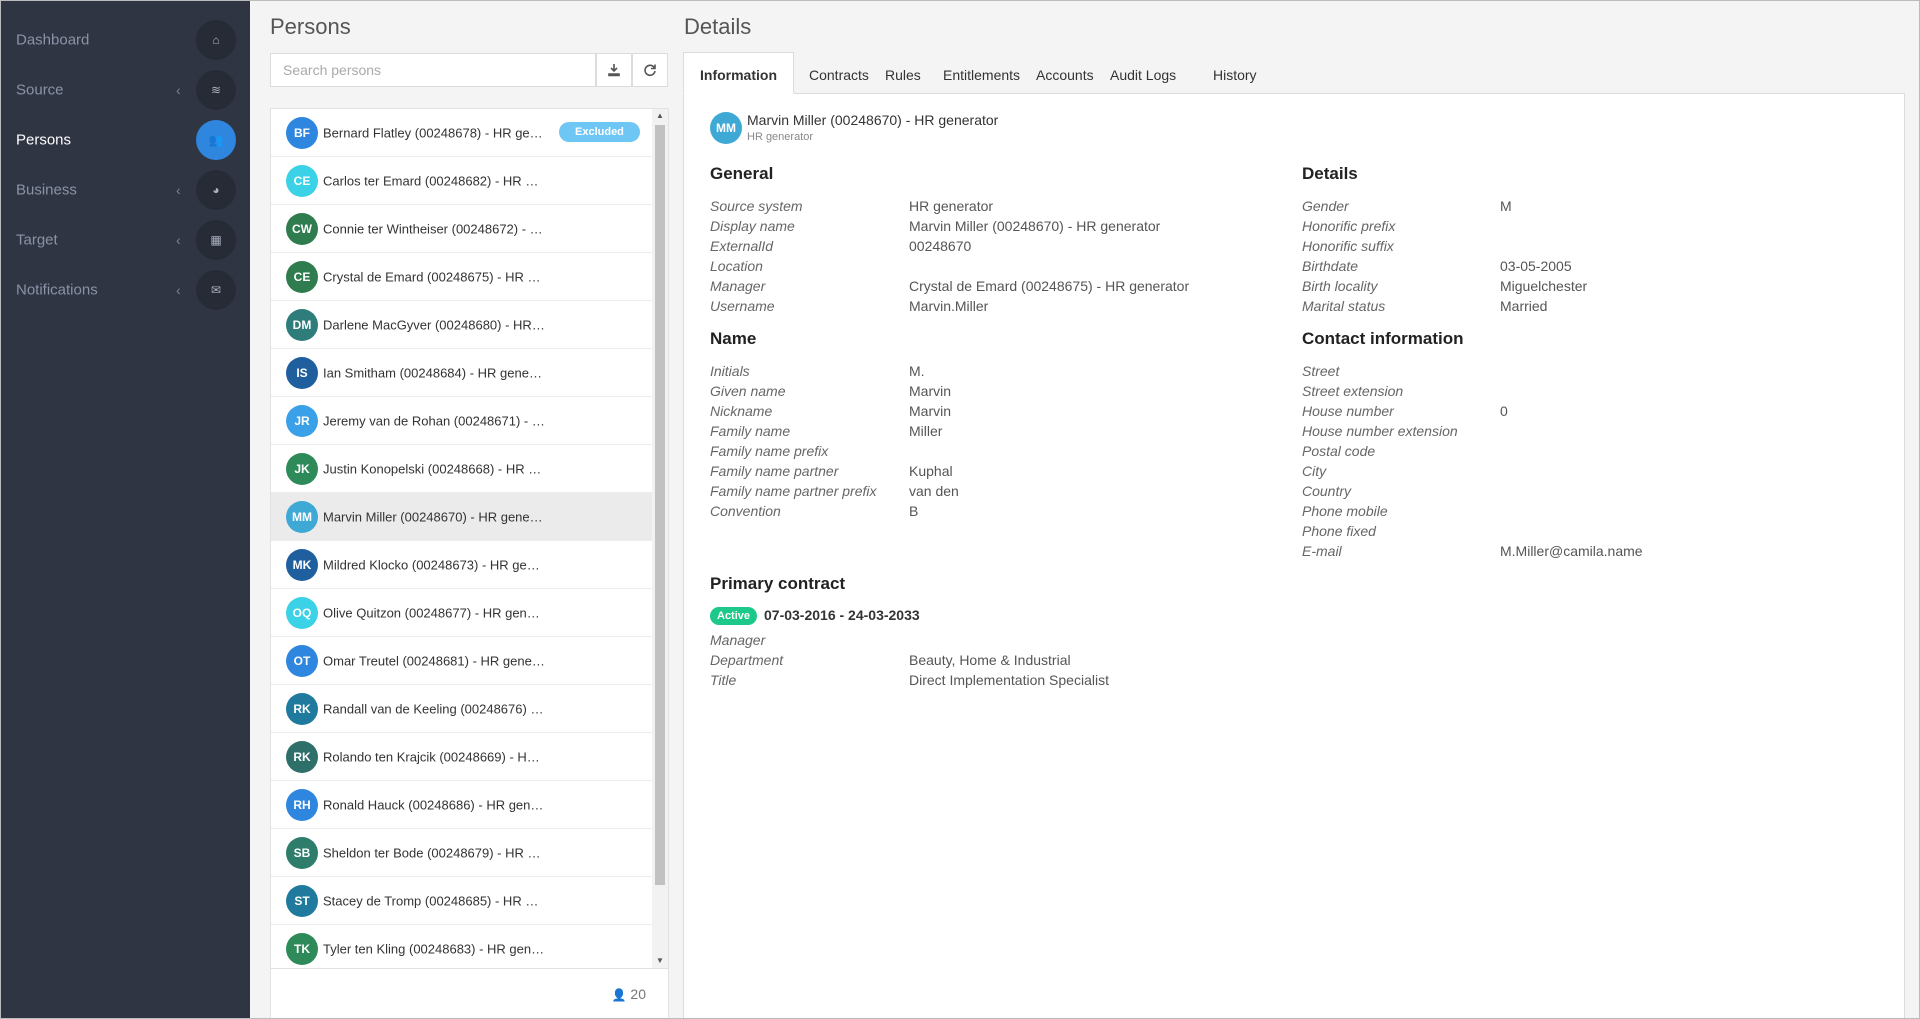 Image resolution: width=1920 pixels, height=1019 pixels. What do you see at coordinates (738, 640) in the screenshot?
I see `field-label: Manager` at bounding box center [738, 640].